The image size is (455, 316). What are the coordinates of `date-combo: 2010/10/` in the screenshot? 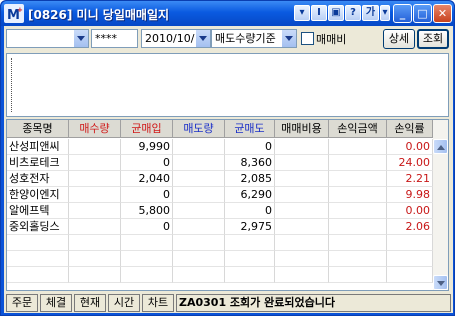 It's located at (176, 38).